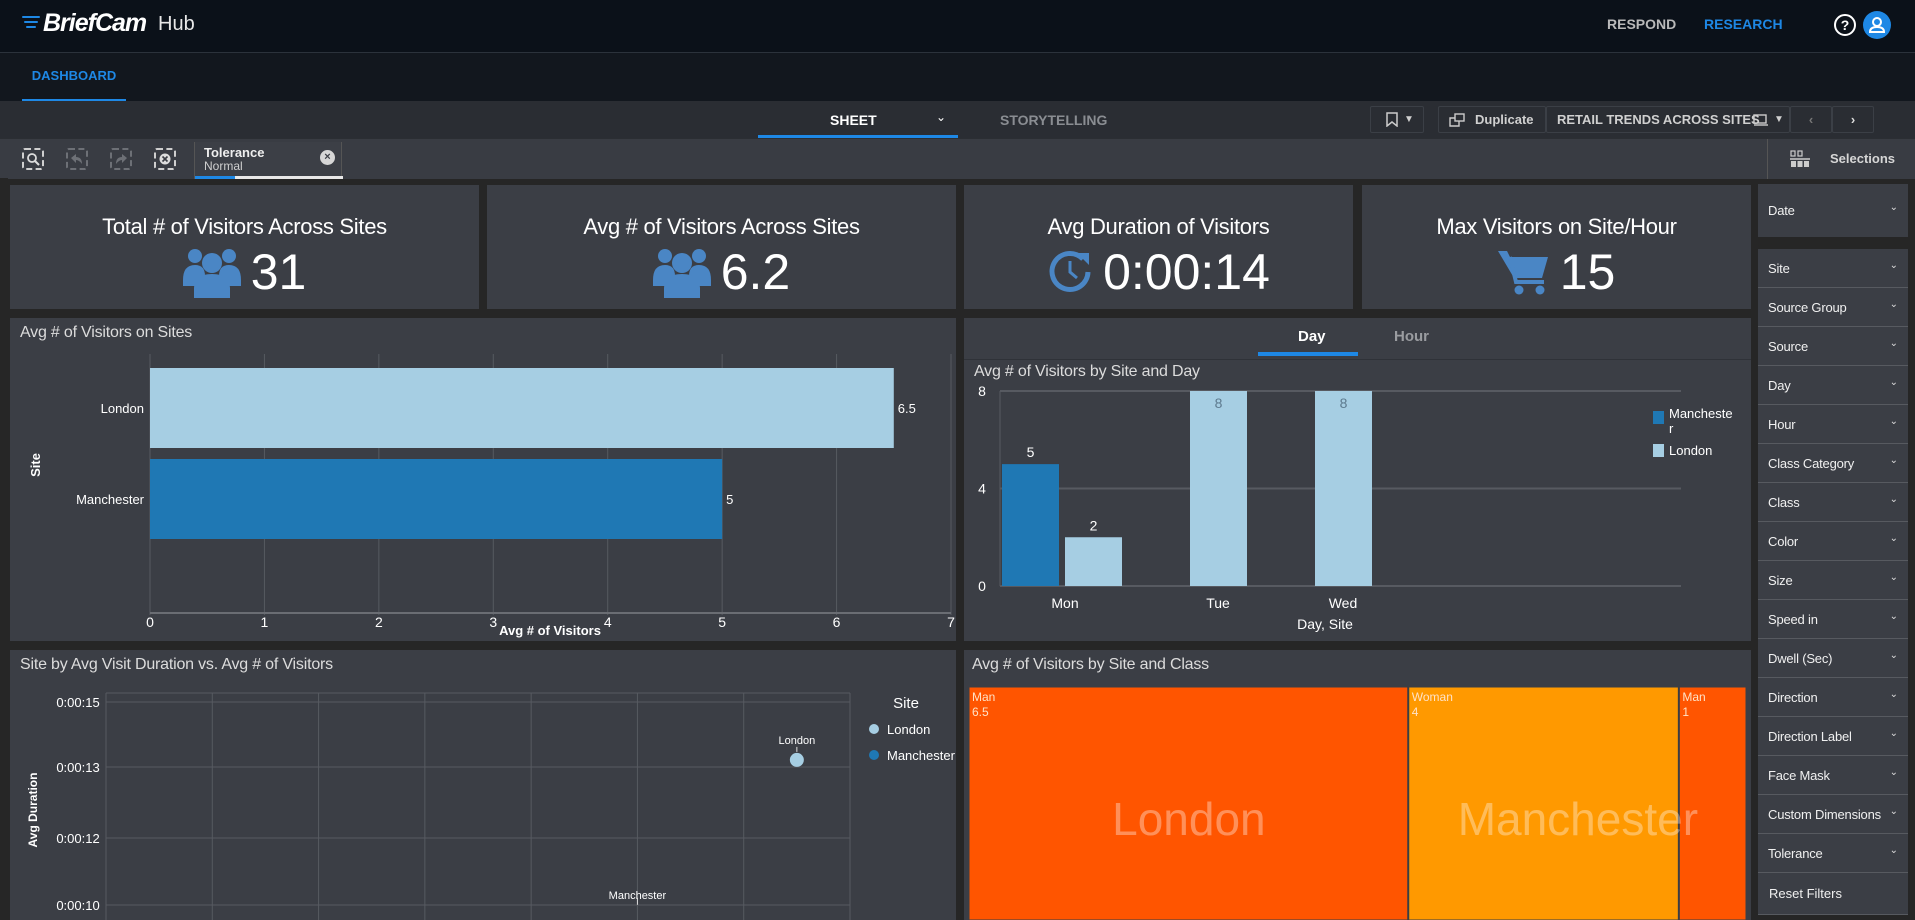  Describe the element at coordinates (215, 177) in the screenshot. I see `selection-state-fill` at that location.